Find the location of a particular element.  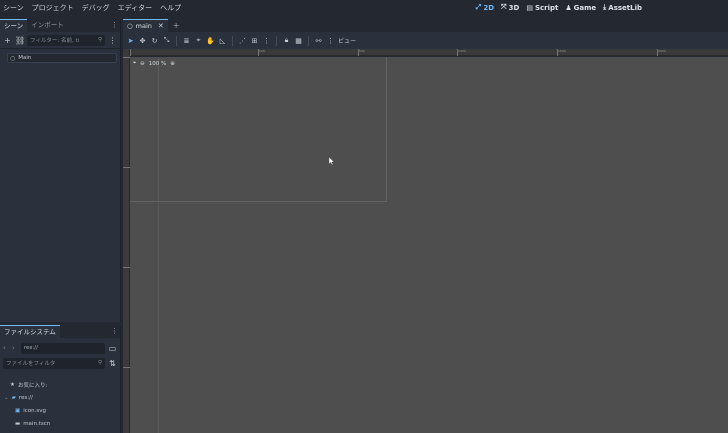

add-node-icon: + is located at coordinates (7, 40).